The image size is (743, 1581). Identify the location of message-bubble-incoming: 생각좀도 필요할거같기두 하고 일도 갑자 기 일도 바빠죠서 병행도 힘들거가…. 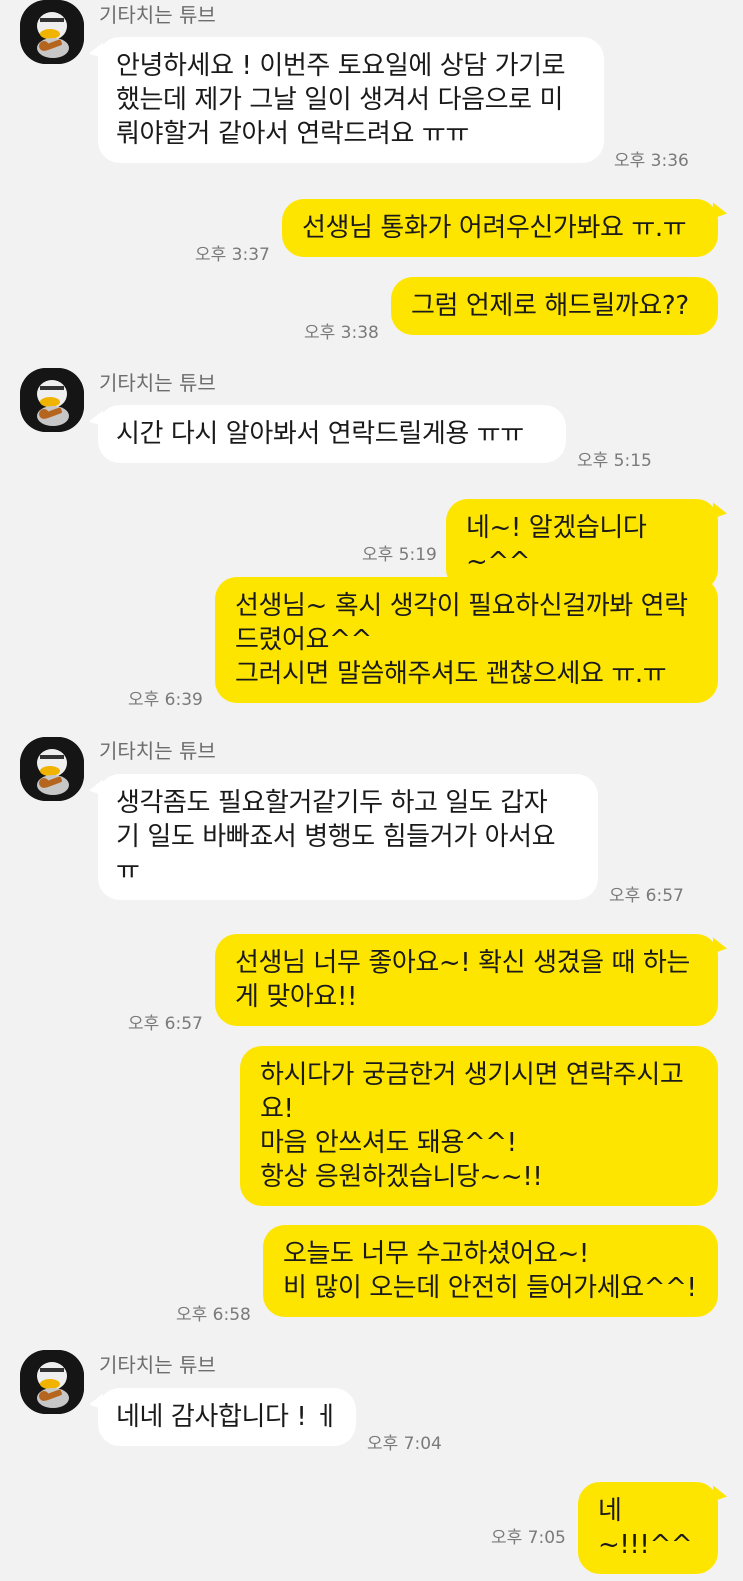
(348, 837).